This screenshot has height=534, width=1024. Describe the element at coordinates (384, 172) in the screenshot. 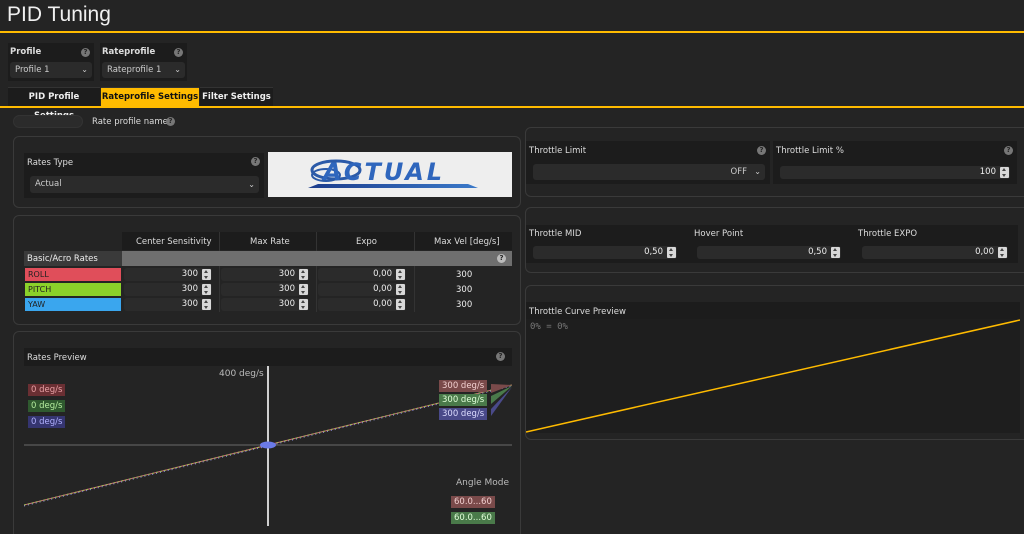

I see `rates-type-logo-text: ACTUAL` at that location.